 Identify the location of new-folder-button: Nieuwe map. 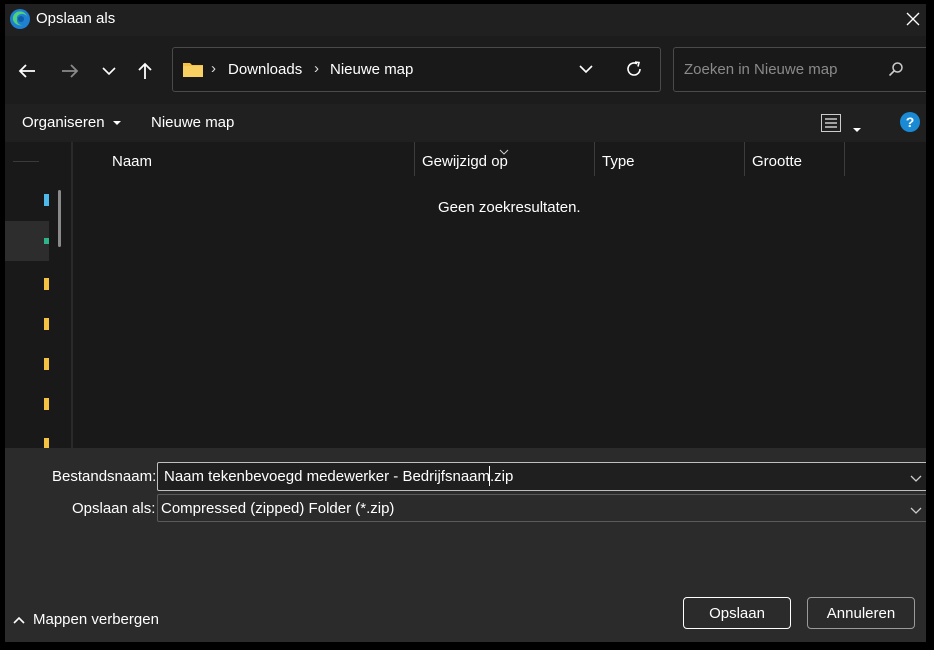
(192, 122).